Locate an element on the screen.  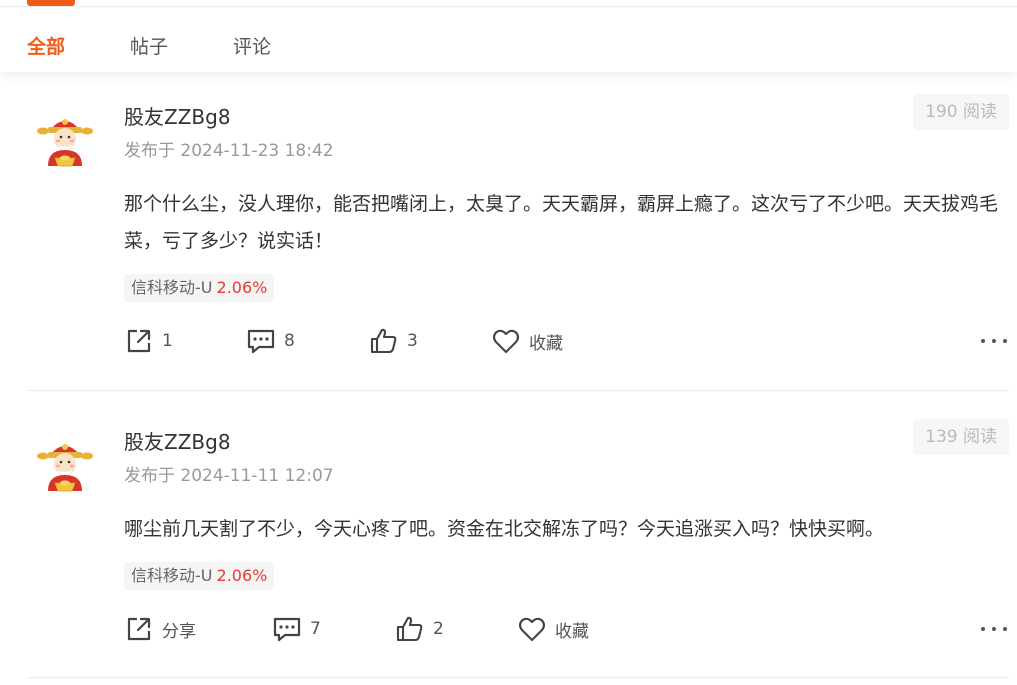
action-bar: 分享 7 2 收藏 is located at coordinates (508, 629).